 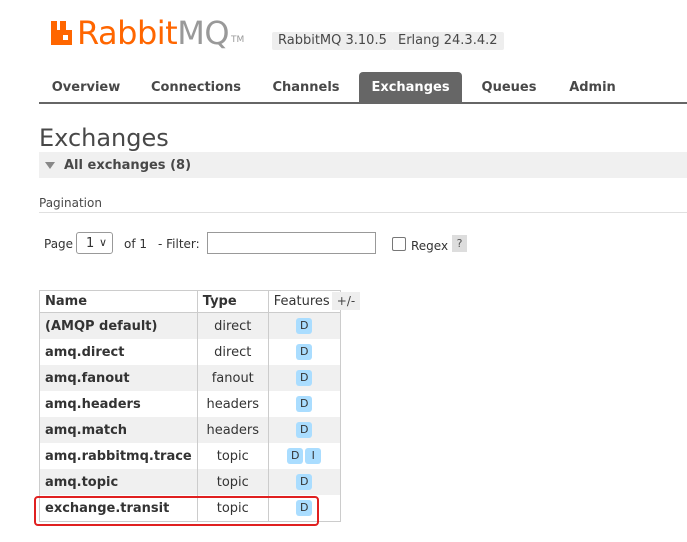 I want to click on all-exchanges-toggle: All exchanges (8), so click(x=363, y=165).